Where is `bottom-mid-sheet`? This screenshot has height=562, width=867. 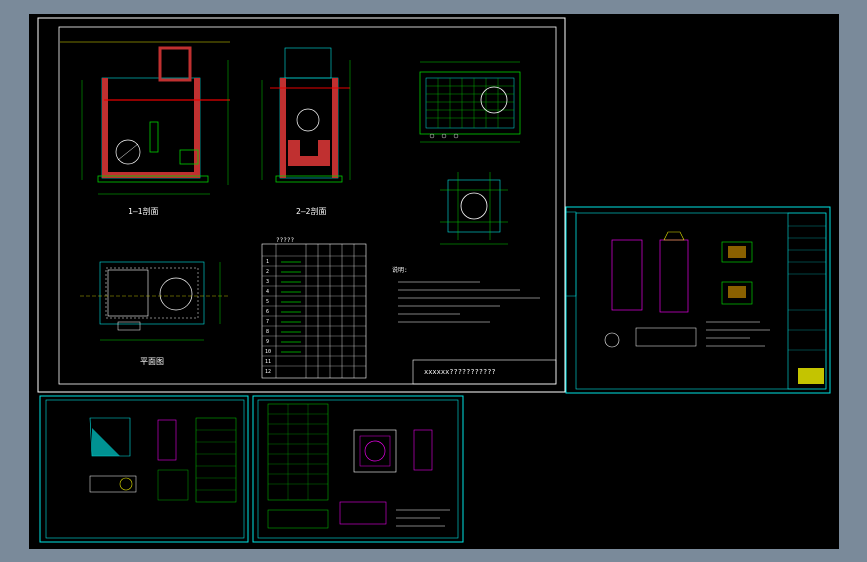 bottom-mid-sheet is located at coordinates (358, 469).